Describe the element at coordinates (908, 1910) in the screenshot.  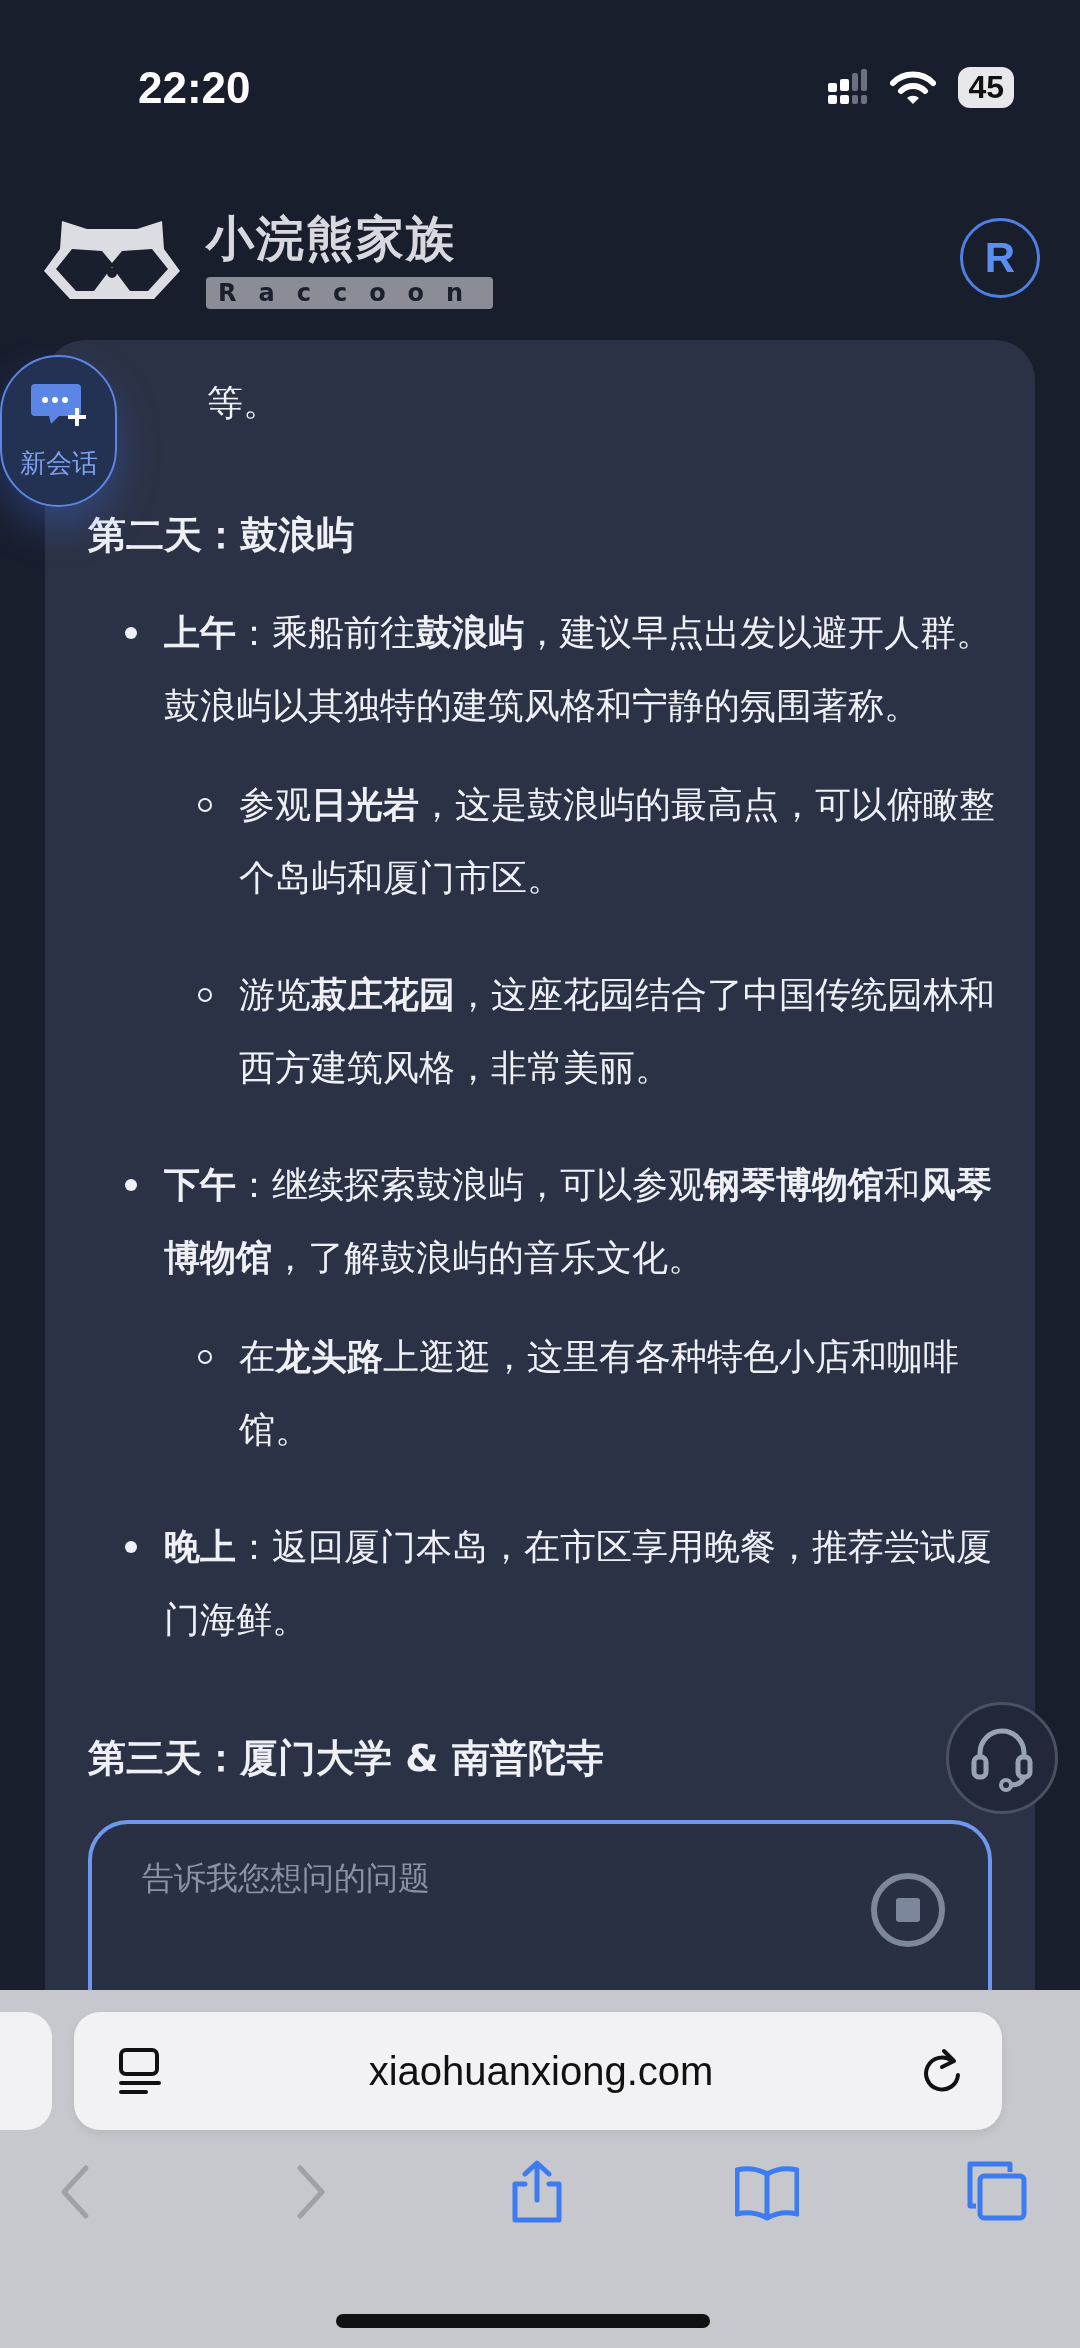
I see `stop-button` at that location.